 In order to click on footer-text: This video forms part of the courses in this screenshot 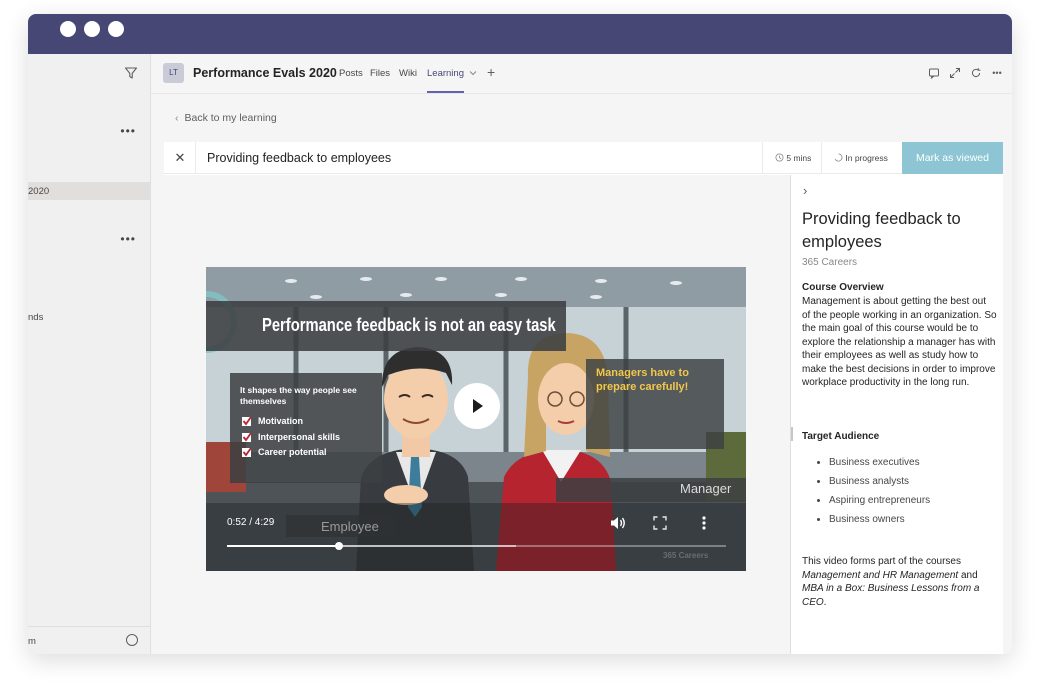, I will do `click(881, 561)`.